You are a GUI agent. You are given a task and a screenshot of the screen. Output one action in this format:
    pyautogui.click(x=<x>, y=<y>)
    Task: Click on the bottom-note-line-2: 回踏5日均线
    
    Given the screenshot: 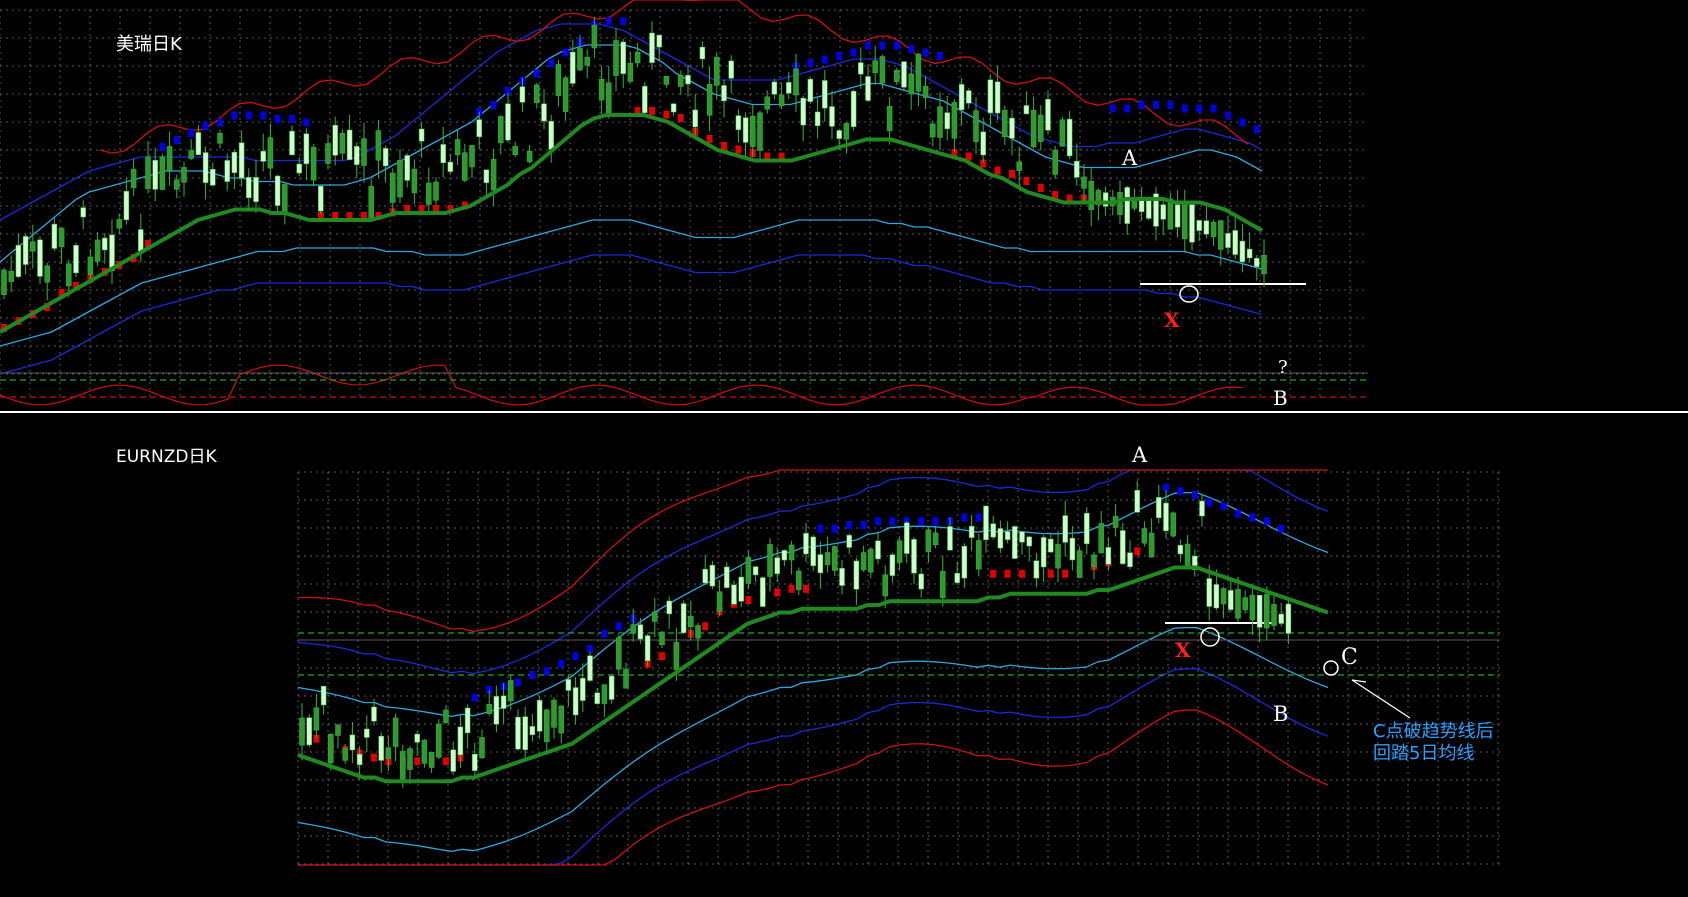 What is the action you would take?
    pyautogui.click(x=1423, y=753)
    